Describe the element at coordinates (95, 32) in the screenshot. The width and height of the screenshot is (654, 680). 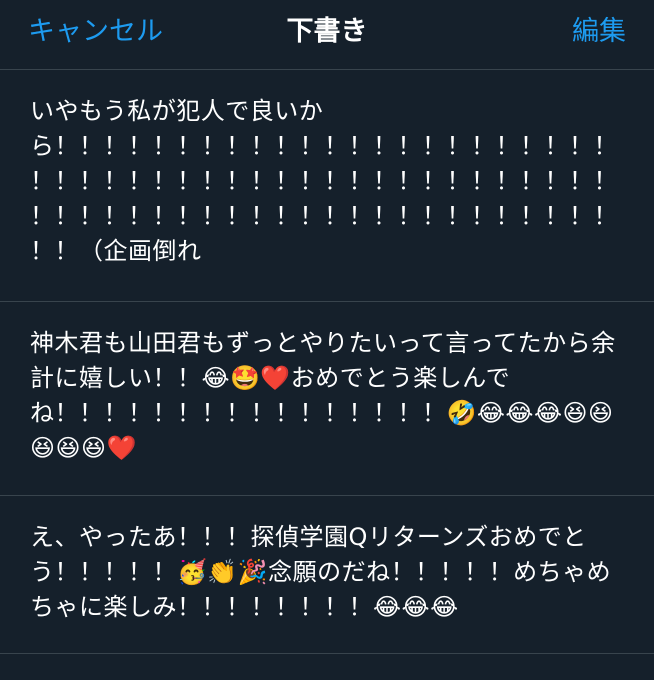
I see `cancel-button: キャンセル` at that location.